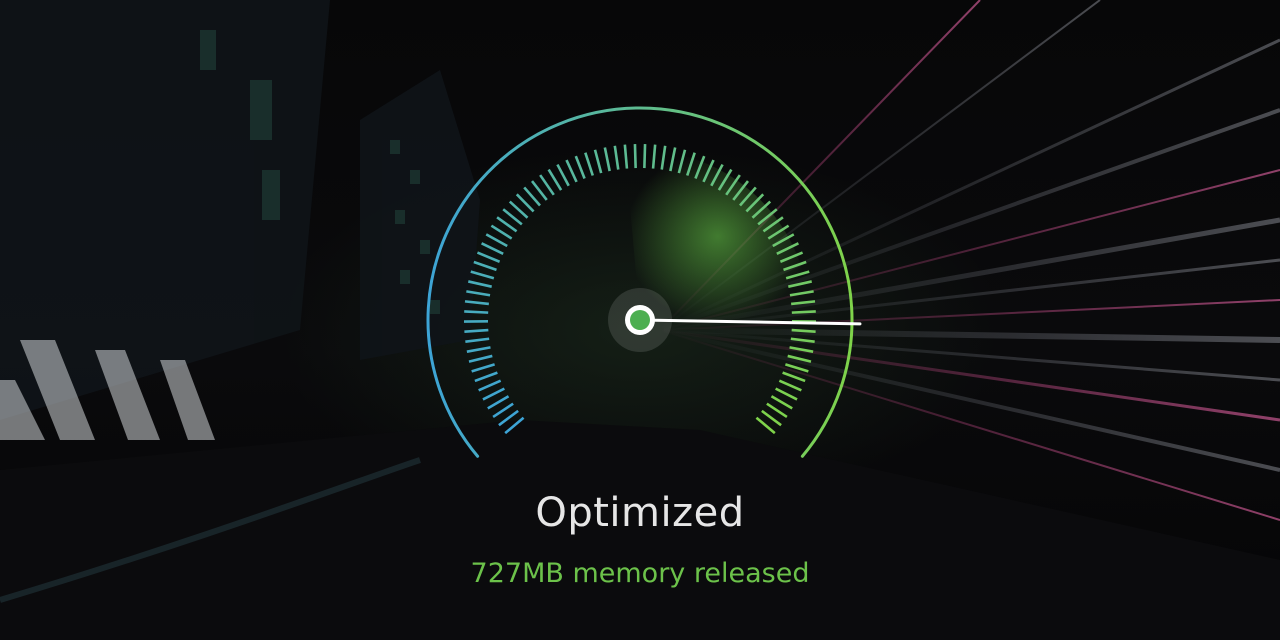 Image resolution: width=1280 pixels, height=640 pixels. Describe the element at coordinates (750, 322) in the screenshot. I see `gauge-needle` at that location.